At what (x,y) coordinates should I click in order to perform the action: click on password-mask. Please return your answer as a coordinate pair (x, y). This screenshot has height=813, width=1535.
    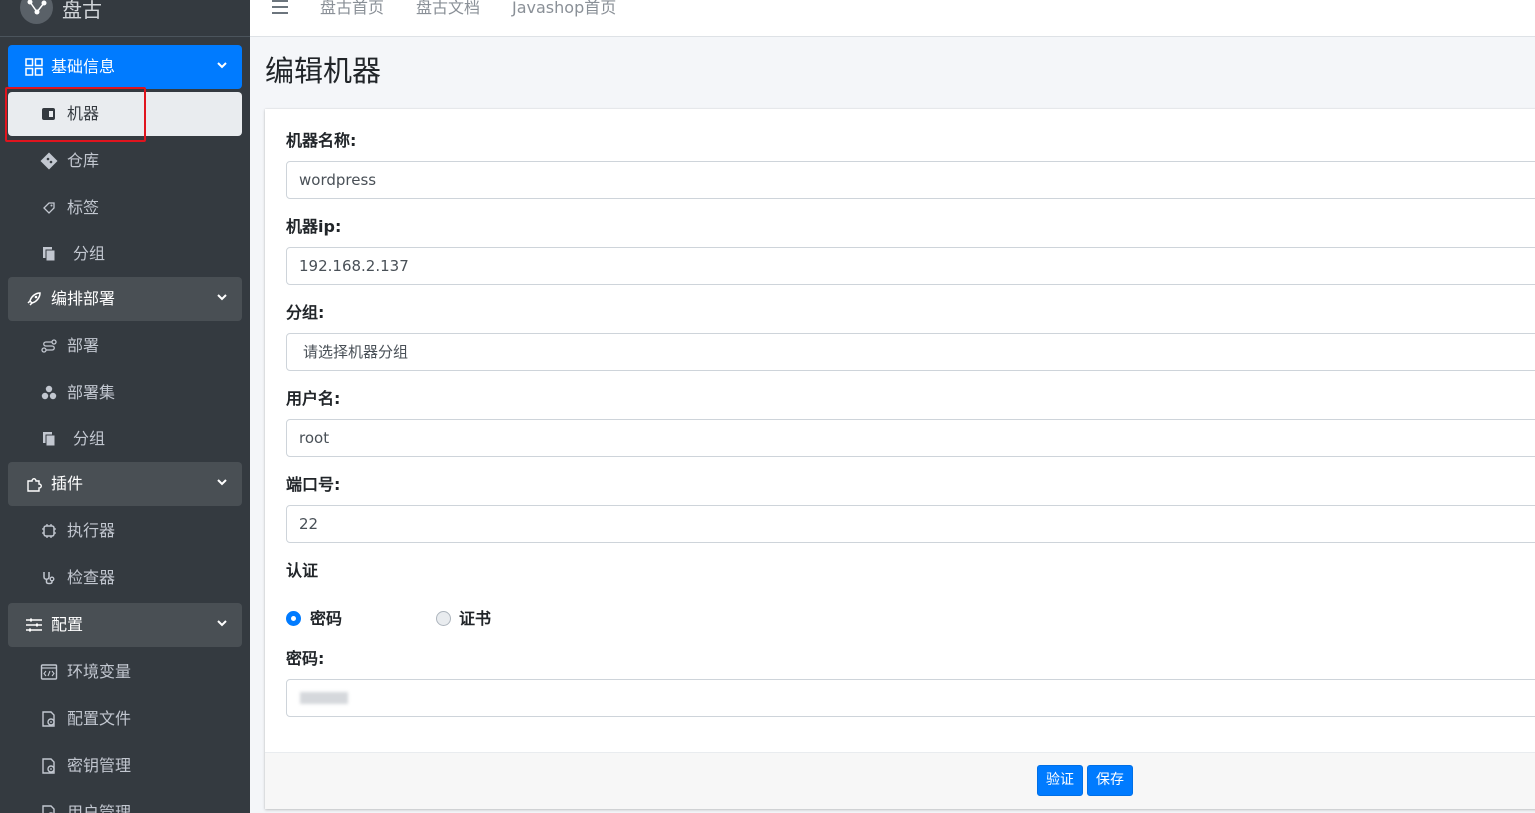
    Looking at the image, I should click on (324, 698).